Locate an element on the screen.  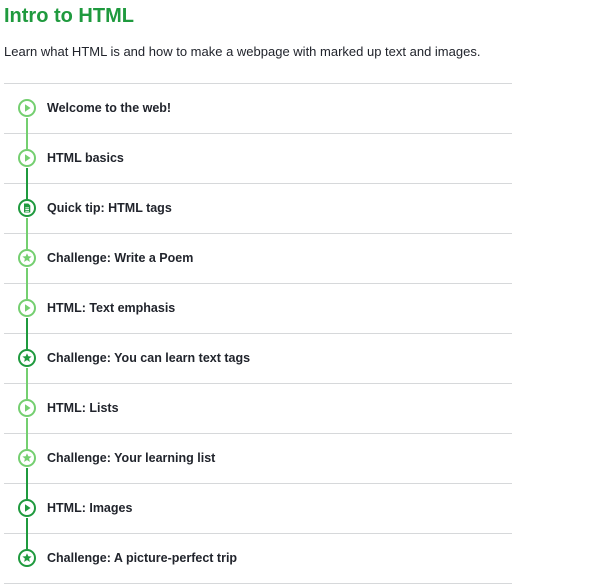
lesson-item: HTML: Lists is located at coordinates (258, 409).